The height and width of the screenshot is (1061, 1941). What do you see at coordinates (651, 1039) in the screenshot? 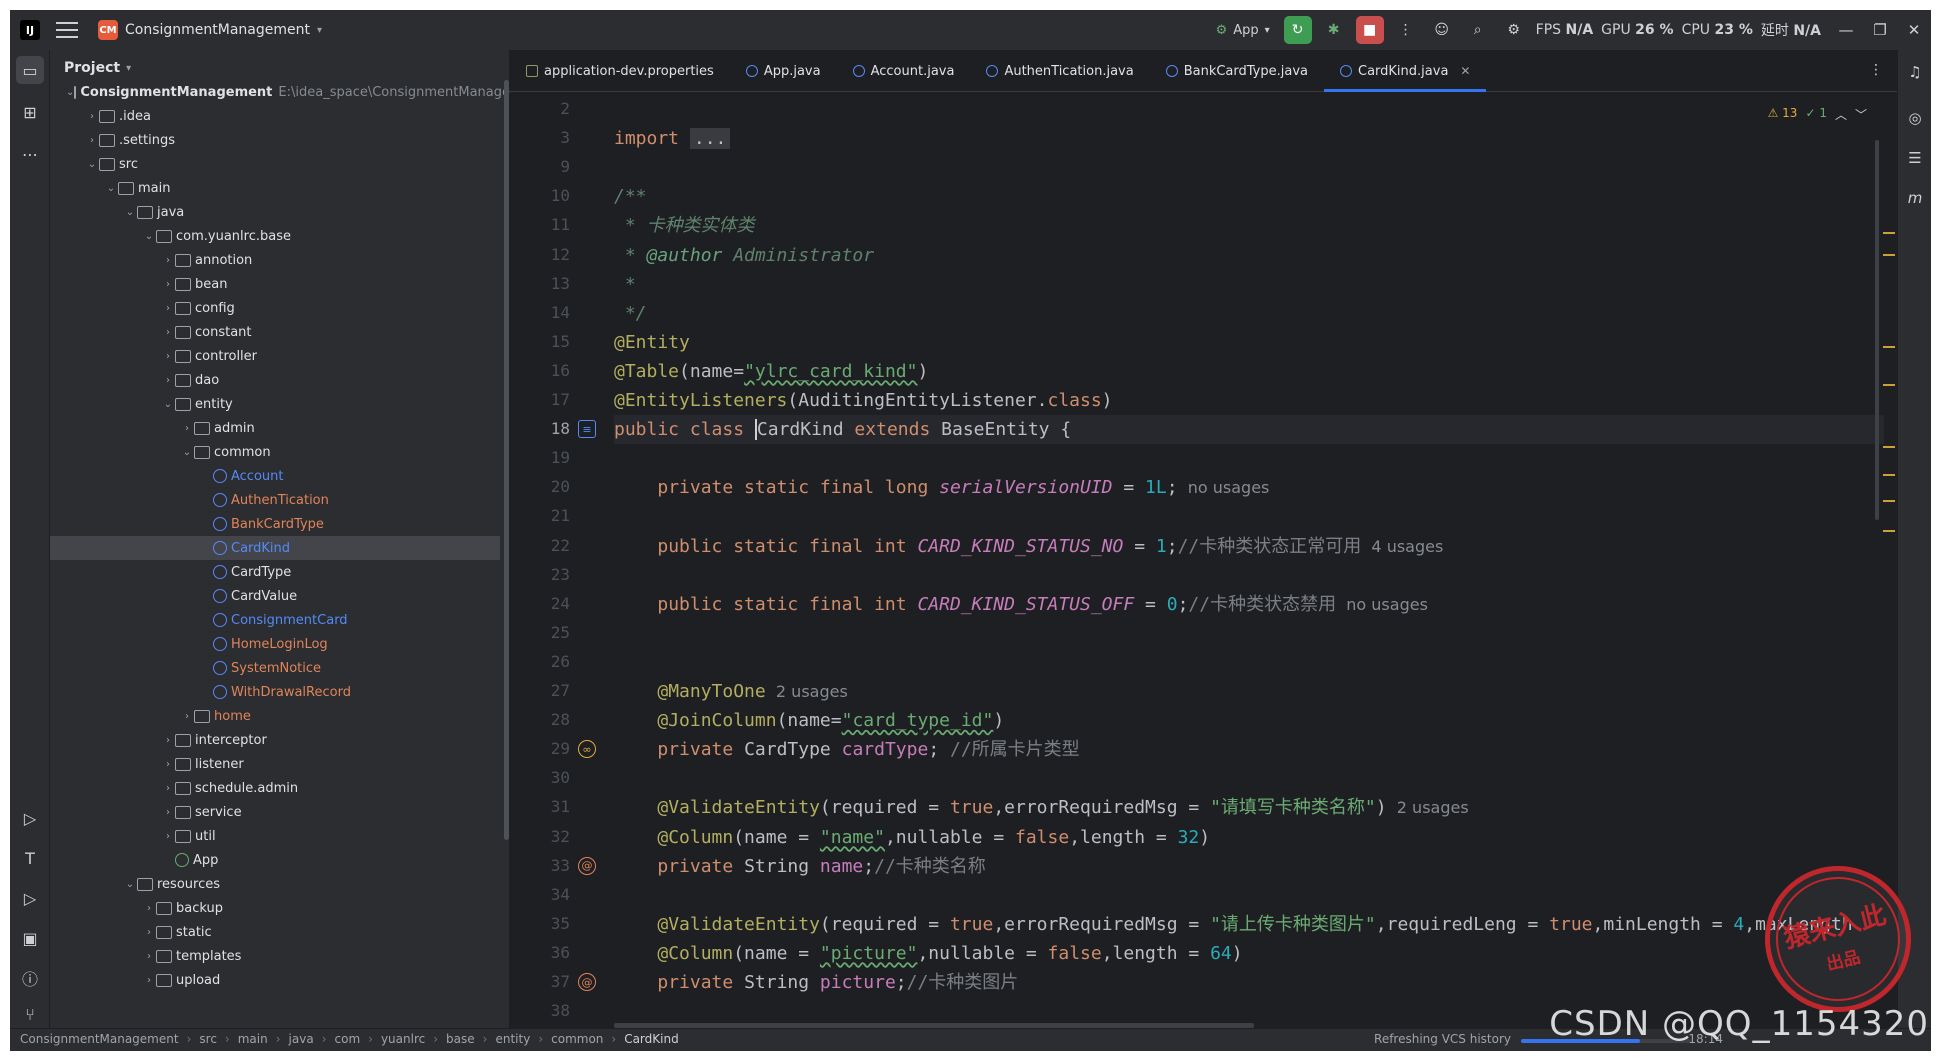
I see `breadcrumb-item: CardKind` at bounding box center [651, 1039].